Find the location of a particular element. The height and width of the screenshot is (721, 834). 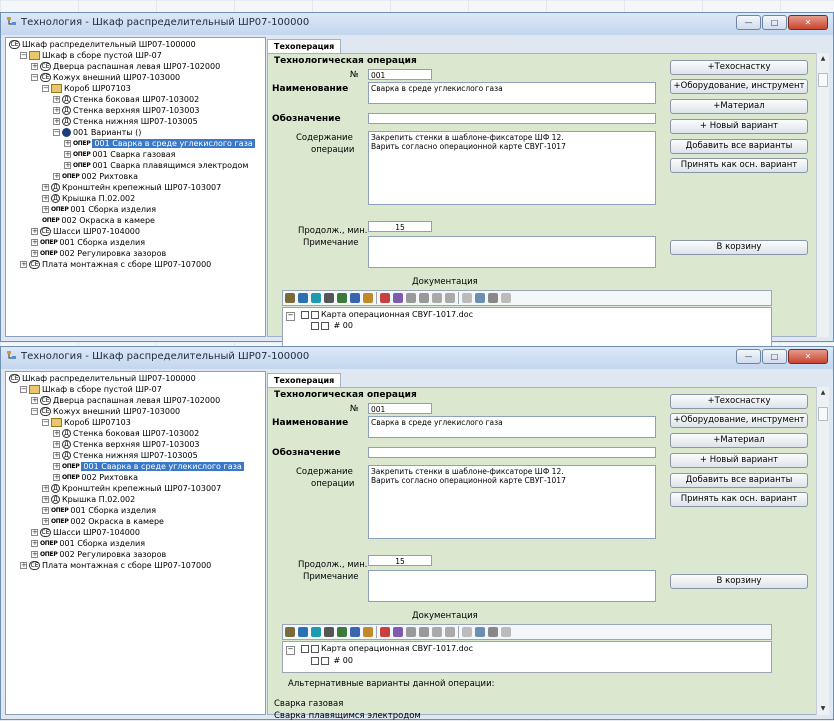

scroll-down-icon: ▼ is located at coordinates (823, 709).